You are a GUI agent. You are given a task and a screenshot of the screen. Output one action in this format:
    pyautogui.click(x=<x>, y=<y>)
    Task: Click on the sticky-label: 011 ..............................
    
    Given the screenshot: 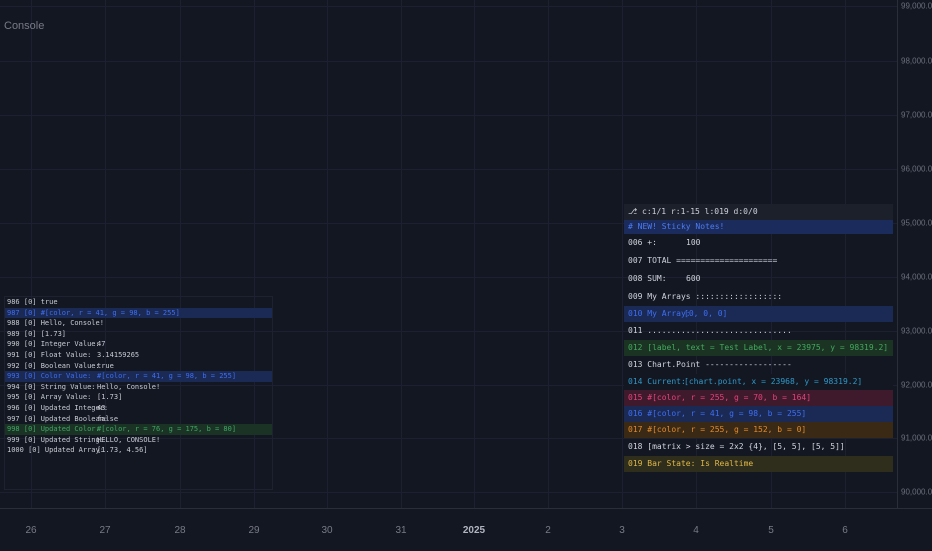 What is the action you would take?
    pyautogui.click(x=710, y=330)
    